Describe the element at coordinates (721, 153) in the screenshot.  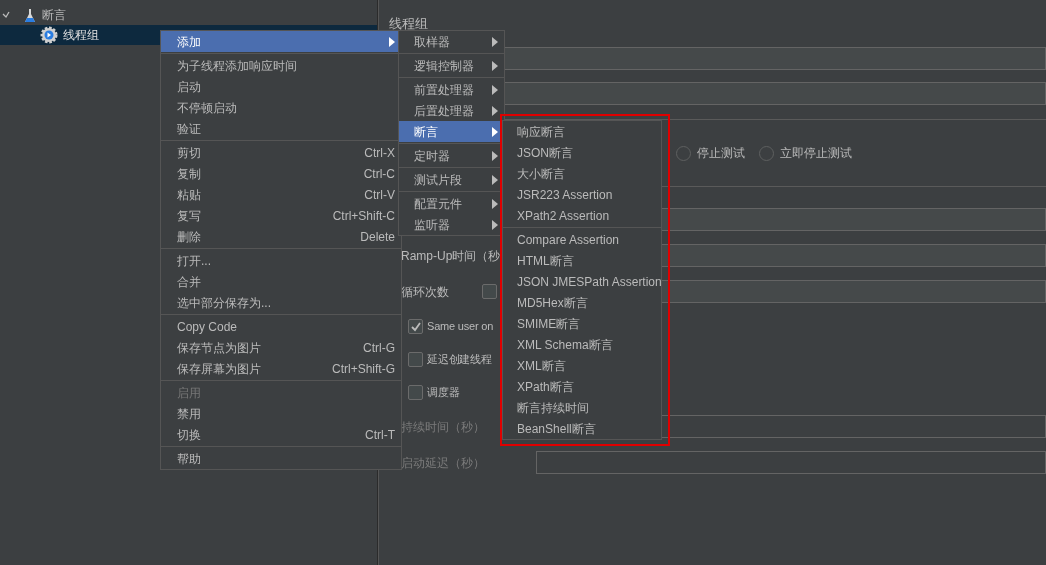
I see `radio-label: 停止测试` at that location.